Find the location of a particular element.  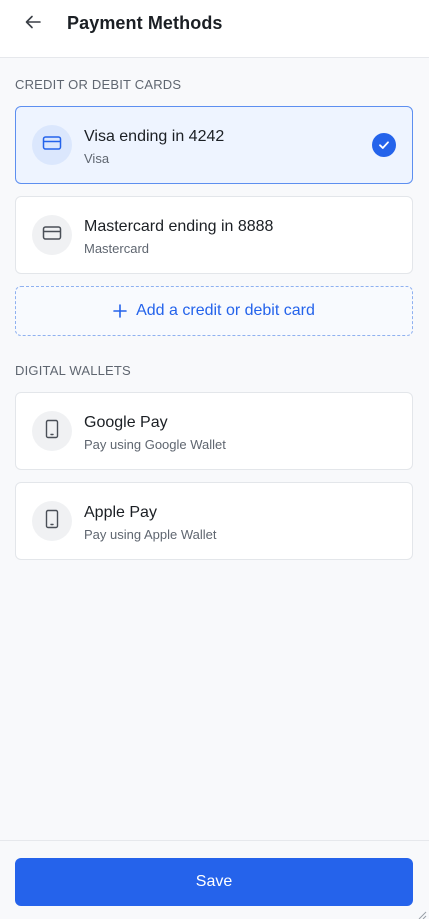

add-card-button: Add a credit or debit card is located at coordinates (214, 311).